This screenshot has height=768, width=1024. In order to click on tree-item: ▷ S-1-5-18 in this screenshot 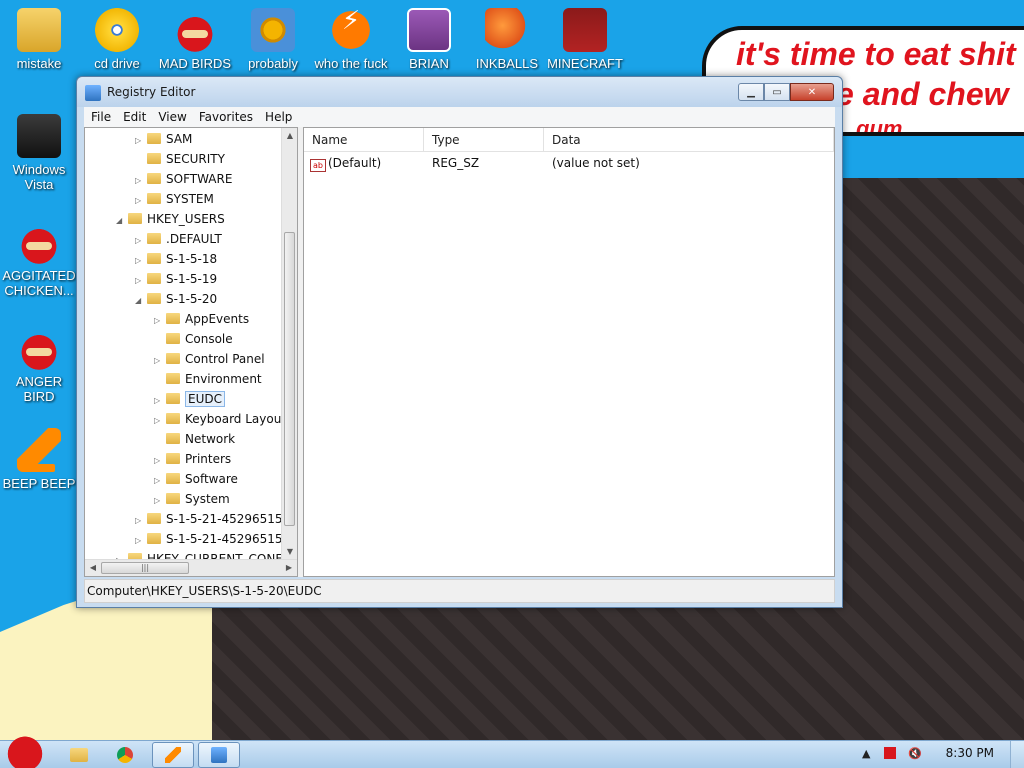, I will do `click(176, 259)`.